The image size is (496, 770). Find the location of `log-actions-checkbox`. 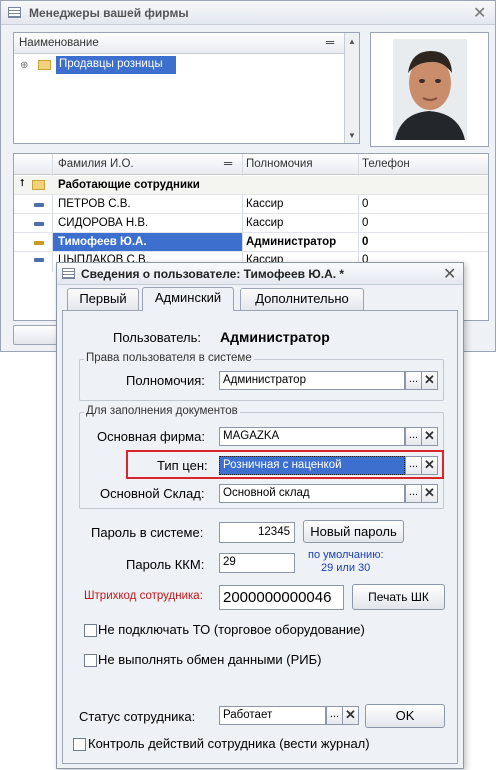

log-actions-checkbox is located at coordinates (79, 744).